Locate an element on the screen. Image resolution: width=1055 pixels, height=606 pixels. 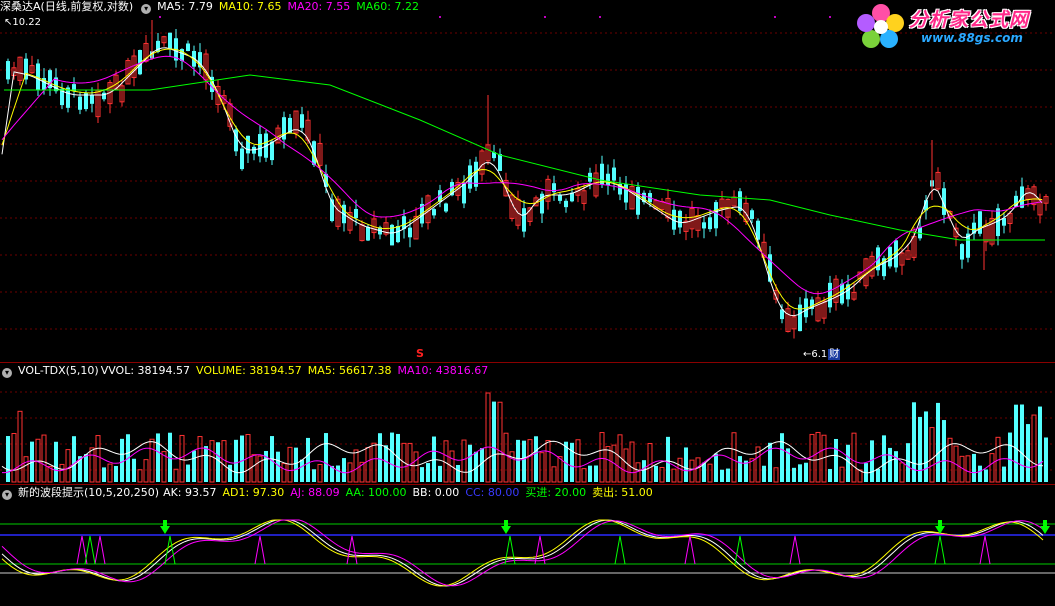
ma20-readout: MA20: 7.55 is located at coordinates (319, 6).